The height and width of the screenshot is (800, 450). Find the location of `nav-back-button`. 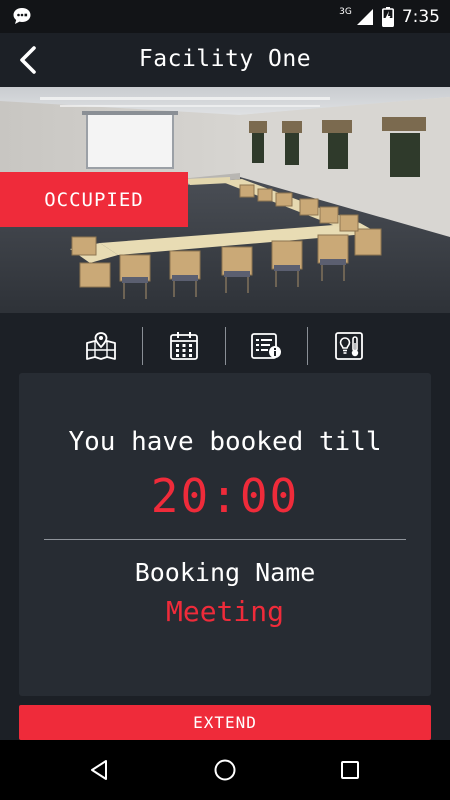

nav-back-button is located at coordinates (99, 770).